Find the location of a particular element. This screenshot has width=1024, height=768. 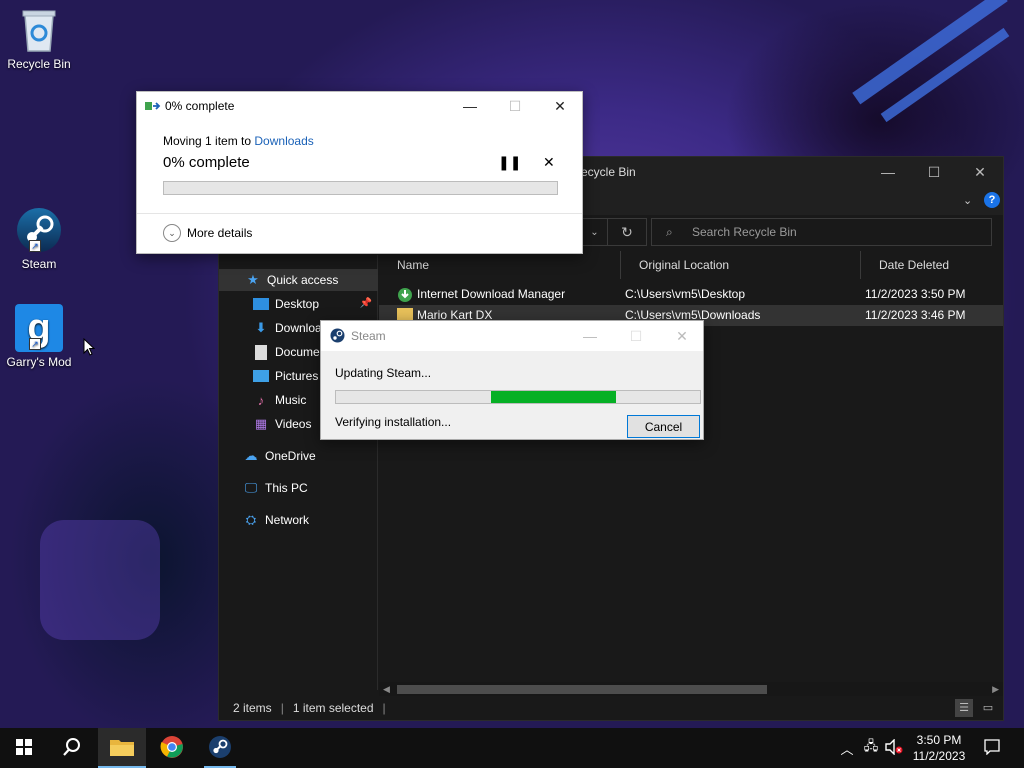

details-view-icon: ☰ is located at coordinates (964, 708).